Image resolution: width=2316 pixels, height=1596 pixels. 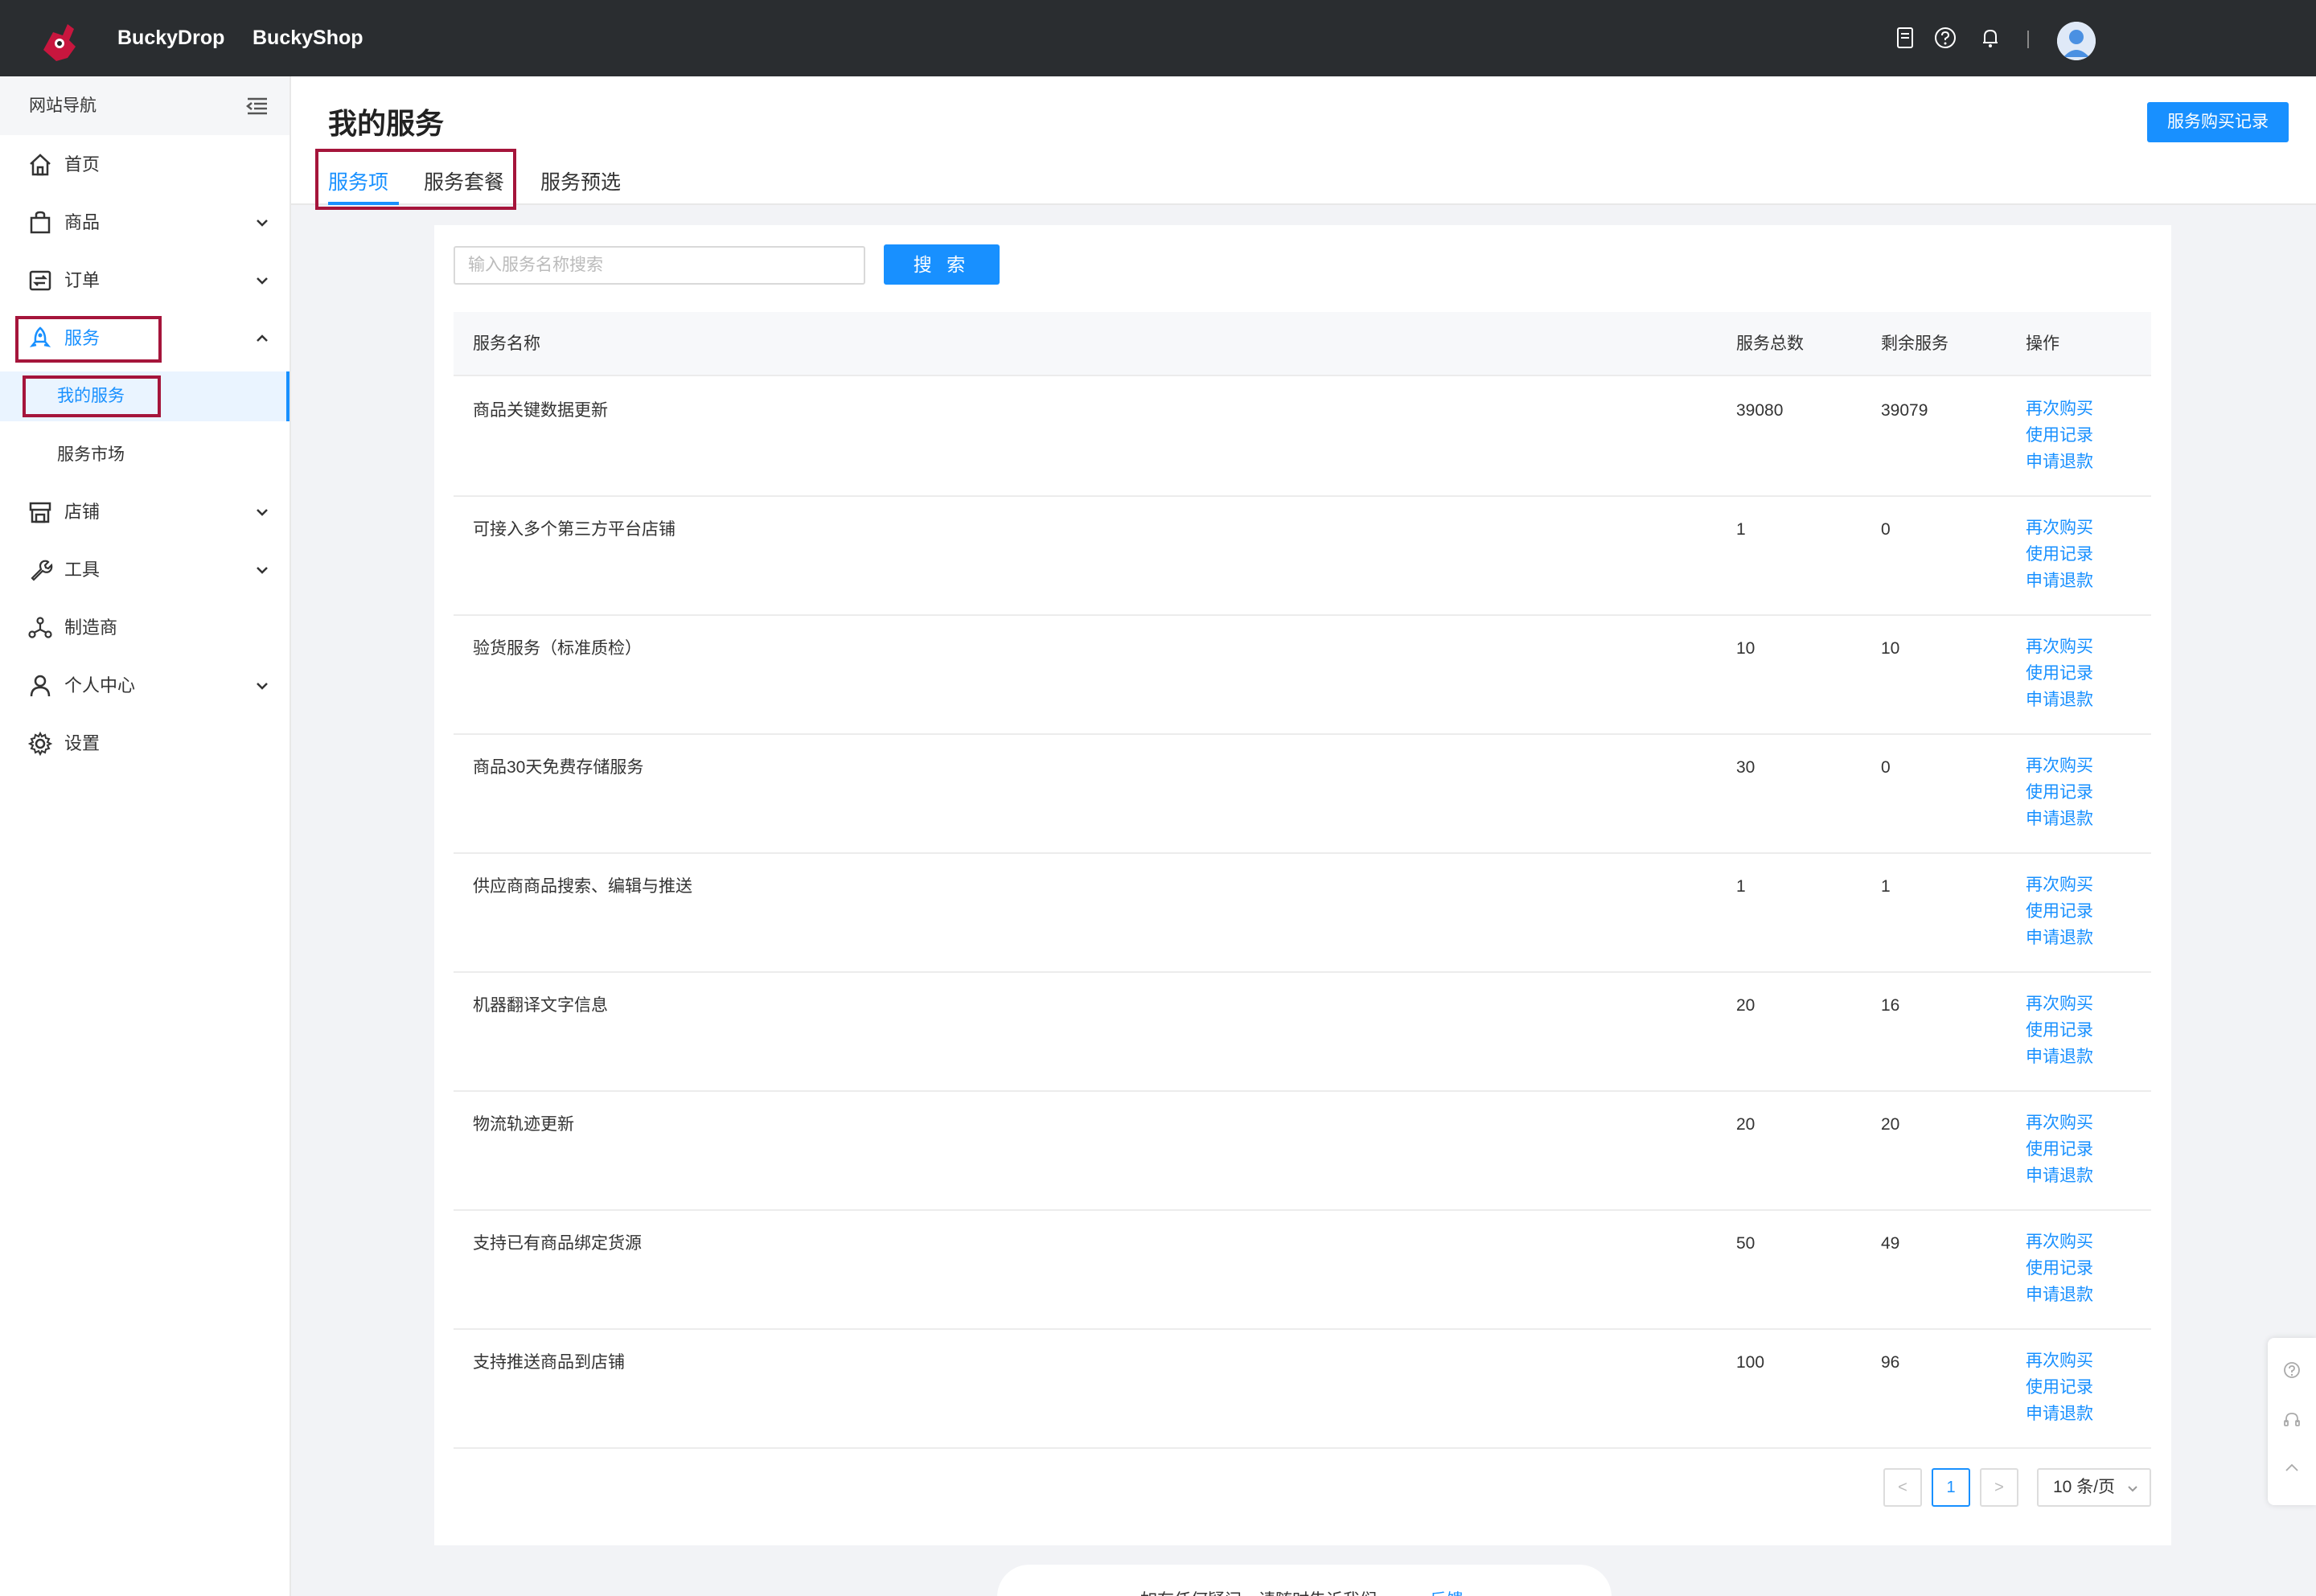 What do you see at coordinates (1302, 1389) in the screenshot?
I see `table-row: 支持推送商品到店铺 100 96 再次购买 使用记录 申请退款` at bounding box center [1302, 1389].